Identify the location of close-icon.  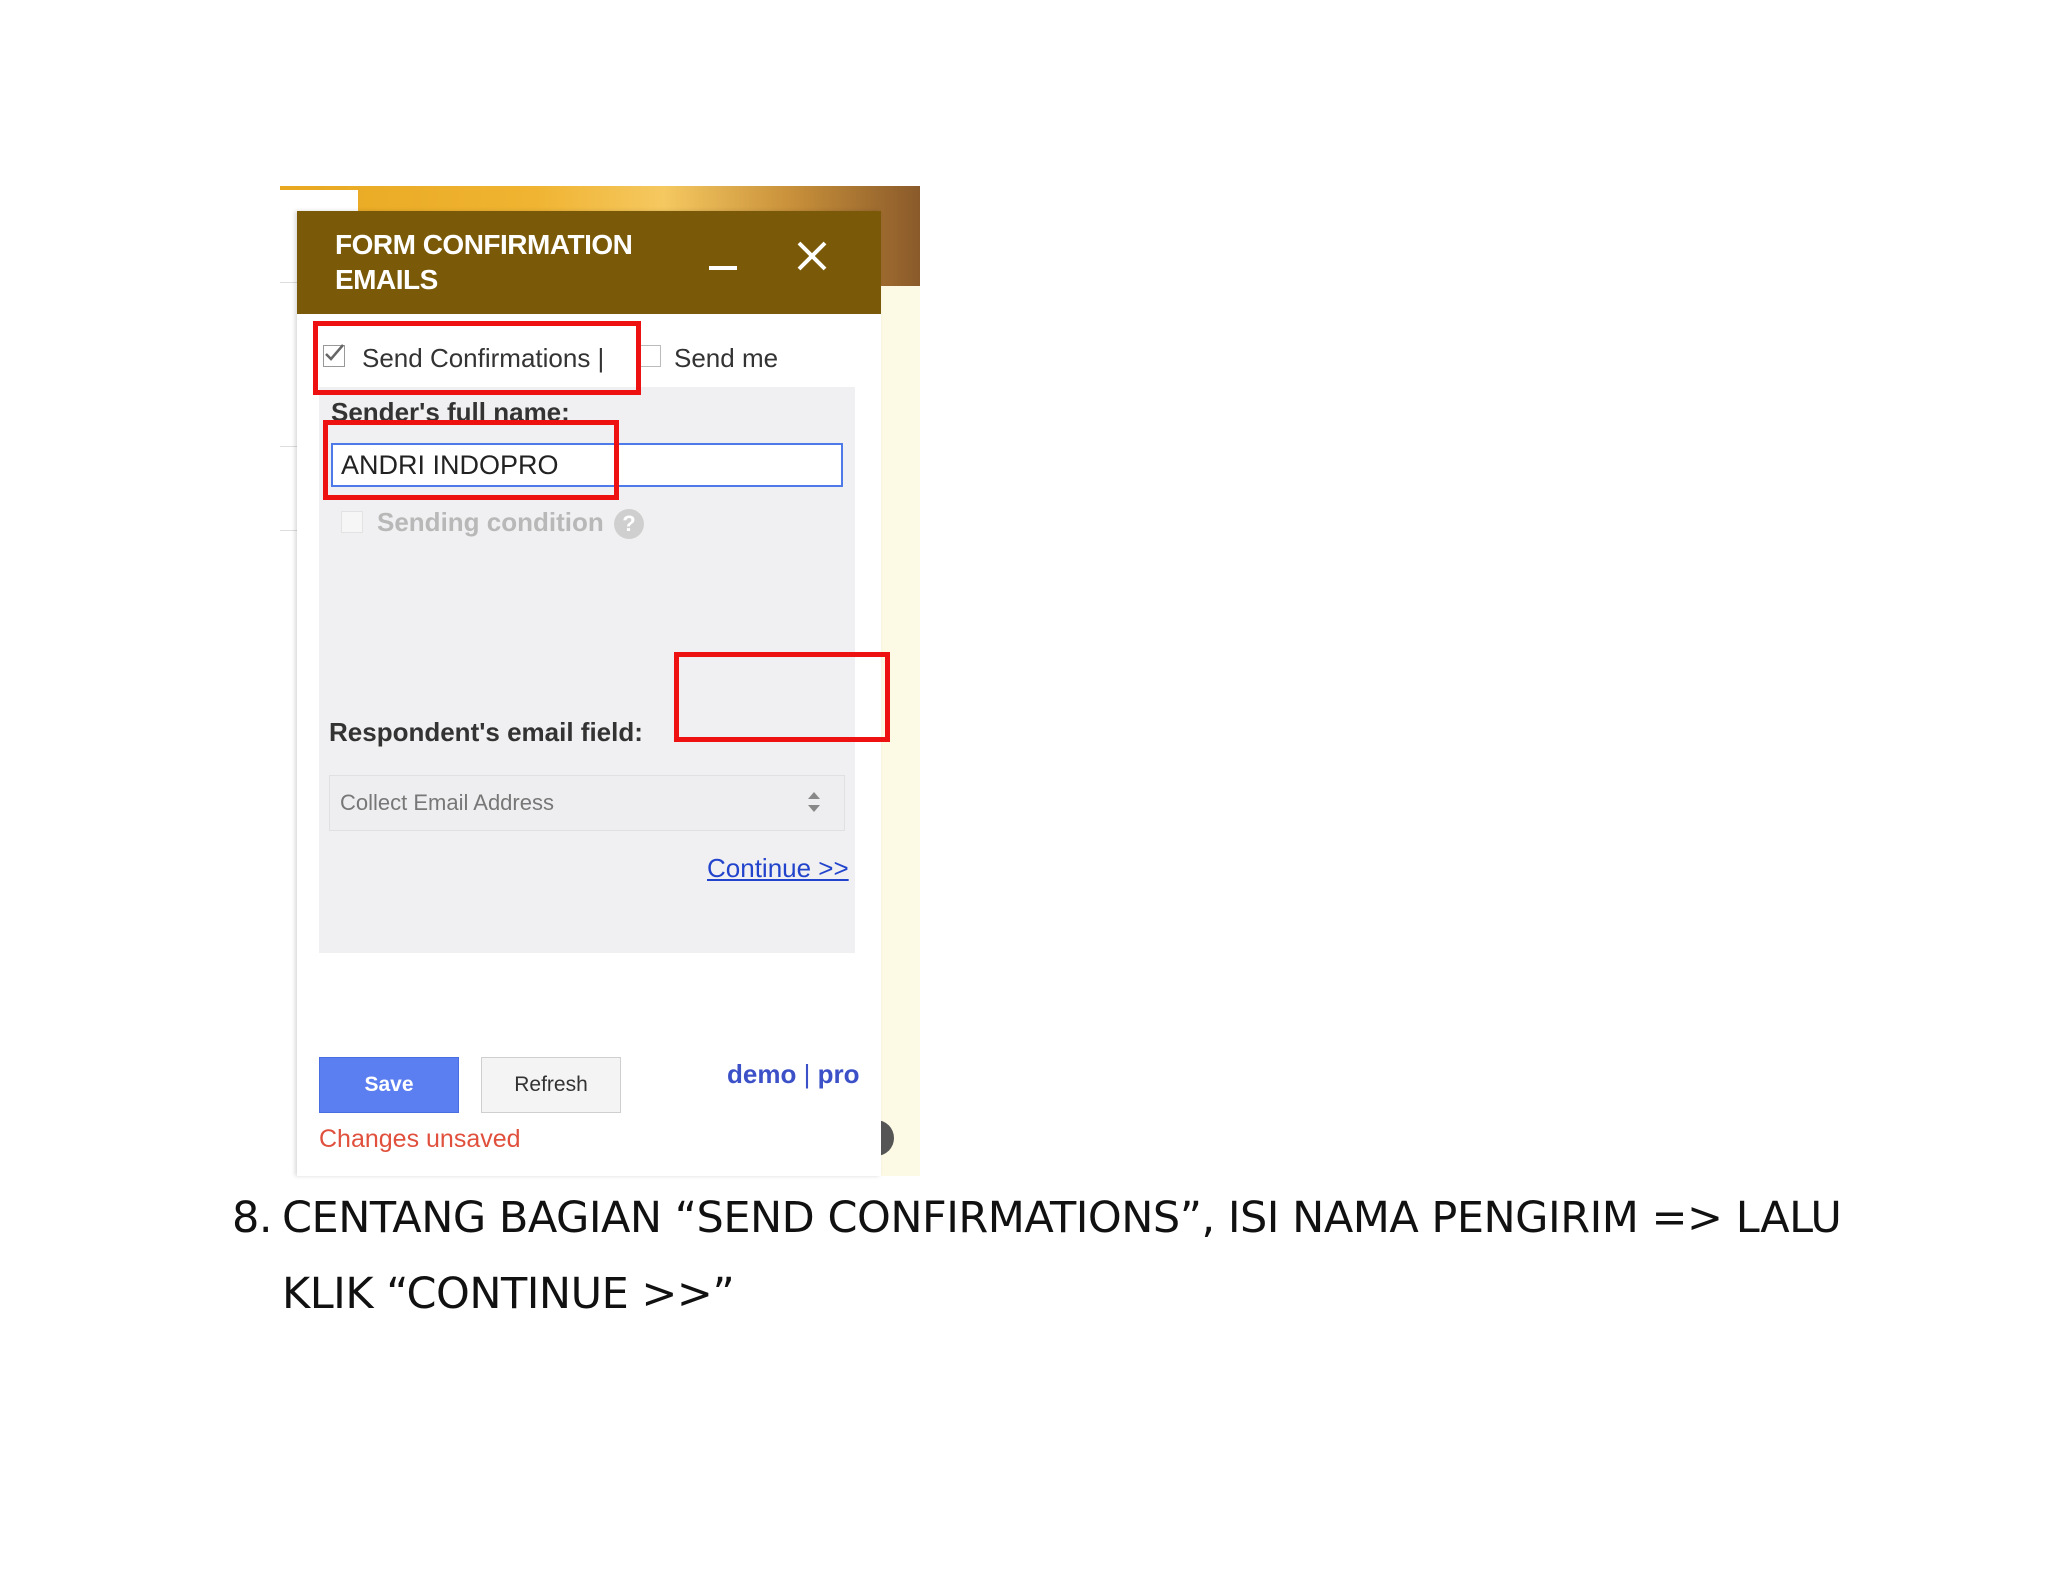
(812, 256).